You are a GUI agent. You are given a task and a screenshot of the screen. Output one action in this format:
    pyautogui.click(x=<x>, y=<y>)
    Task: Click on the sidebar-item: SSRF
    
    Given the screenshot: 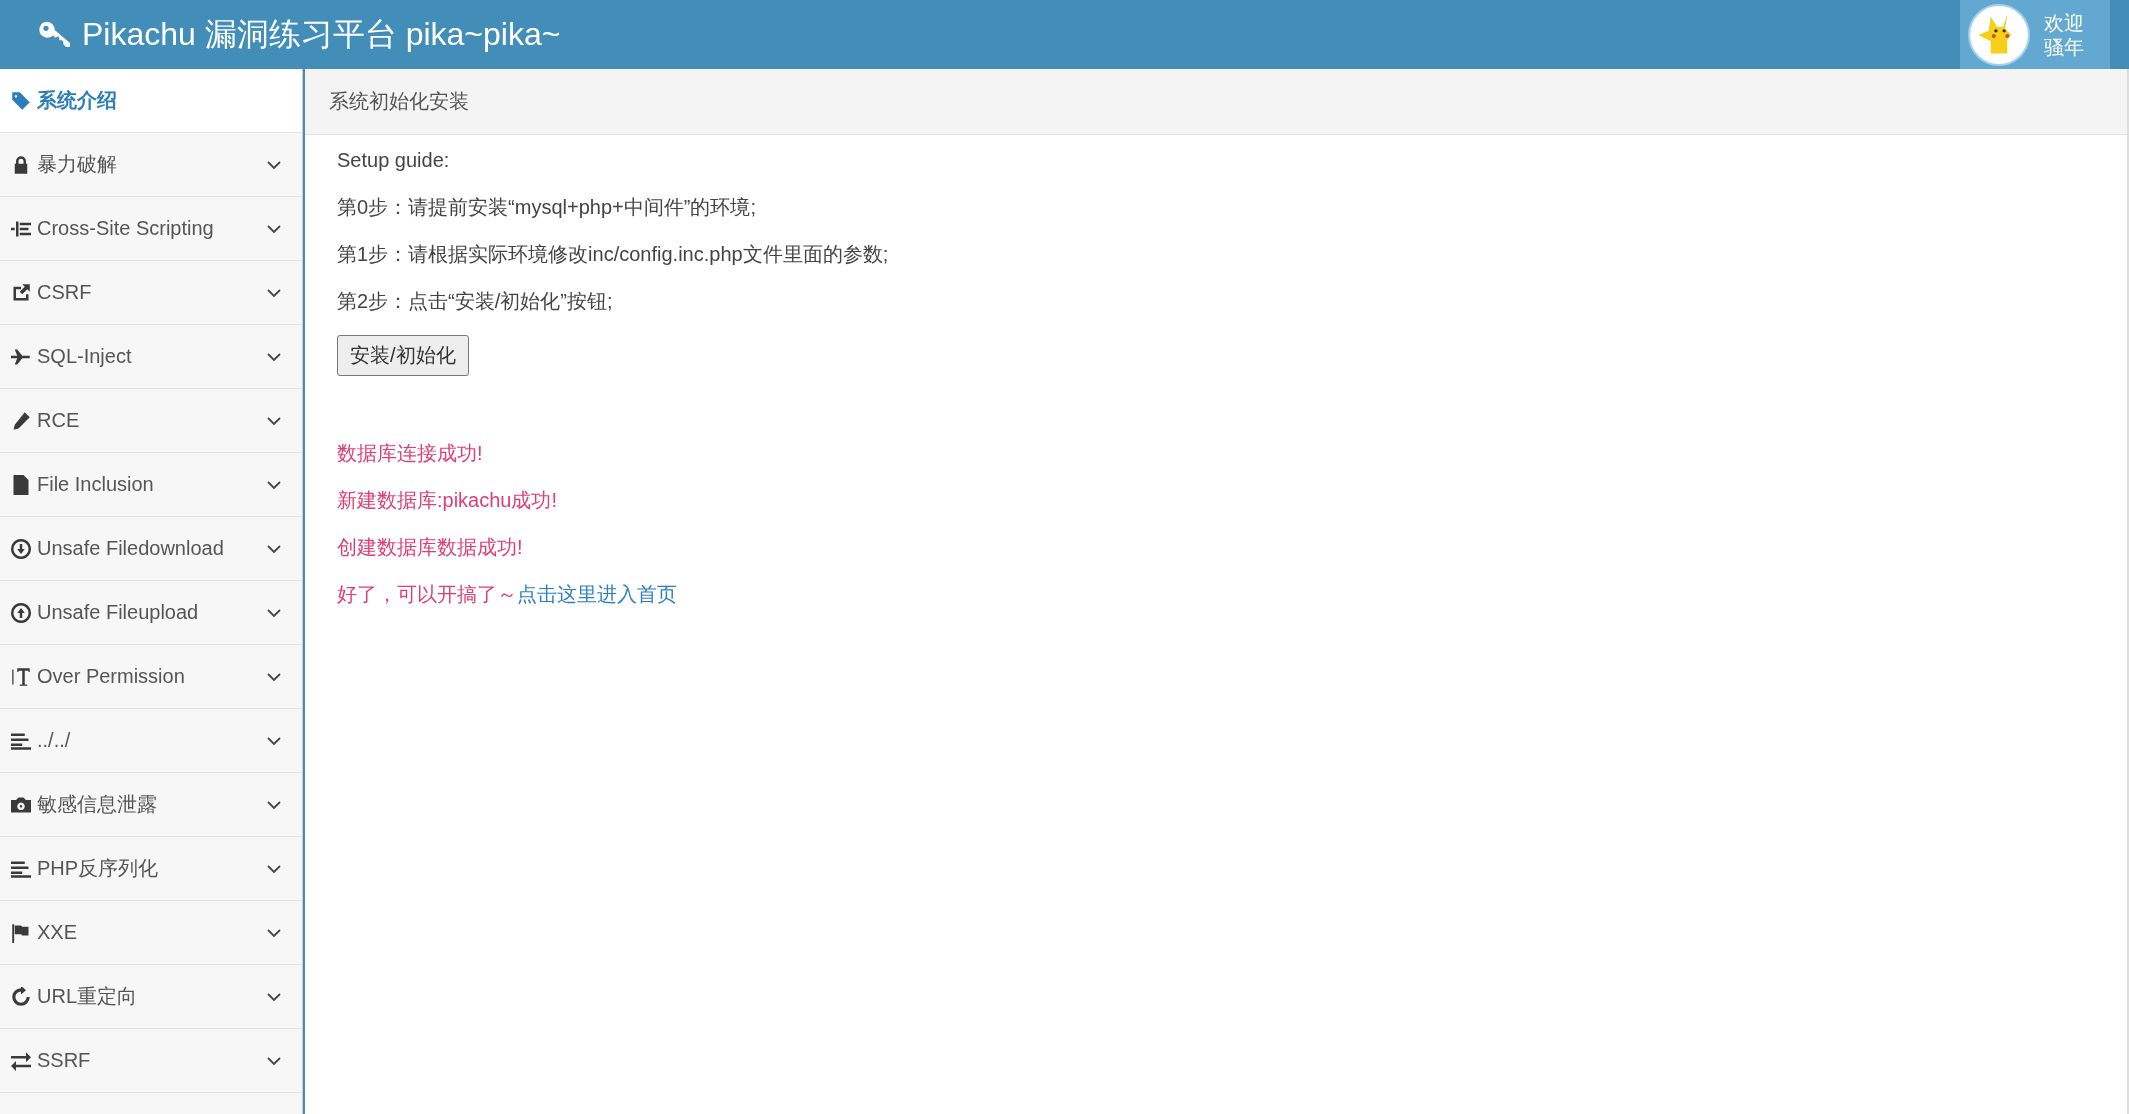 What is the action you would take?
    pyautogui.click(x=151, y=1061)
    